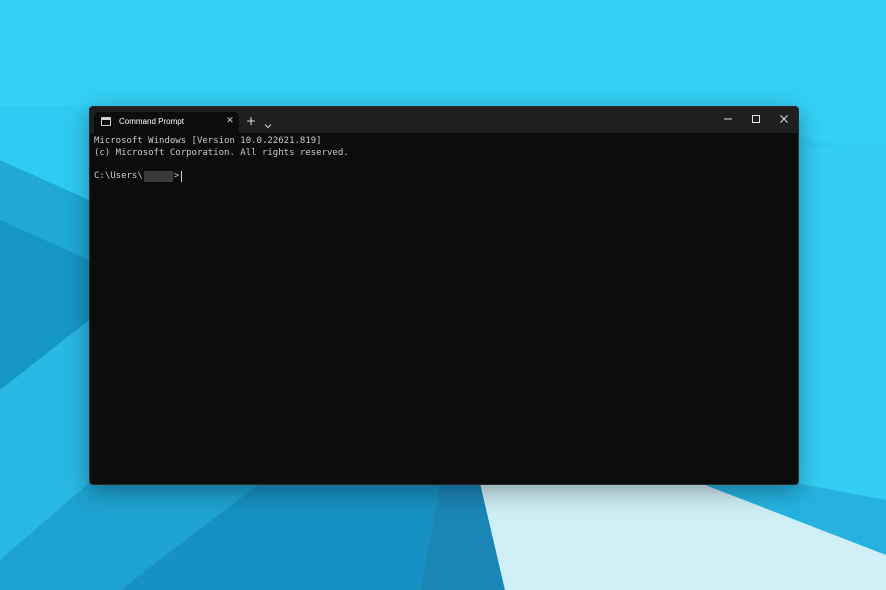  I want to click on new-tab-button: +, so click(251, 121).